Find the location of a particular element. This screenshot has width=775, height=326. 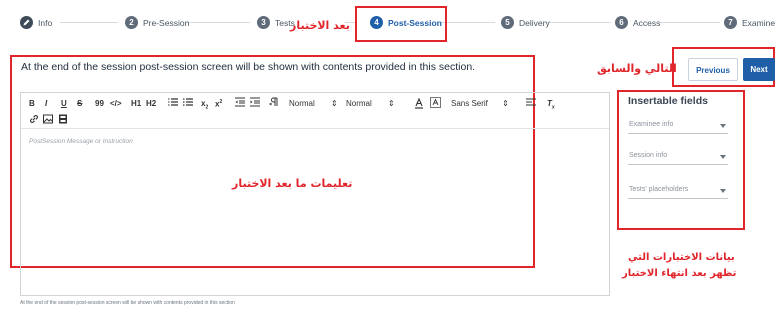

step-number: 5 is located at coordinates (507, 22).